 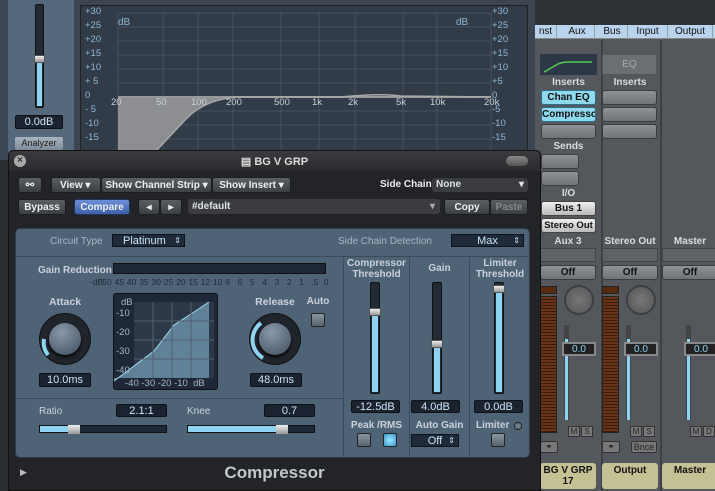 I want to click on gain-reduction-scale-tick: 15, so click(x=193, y=282).